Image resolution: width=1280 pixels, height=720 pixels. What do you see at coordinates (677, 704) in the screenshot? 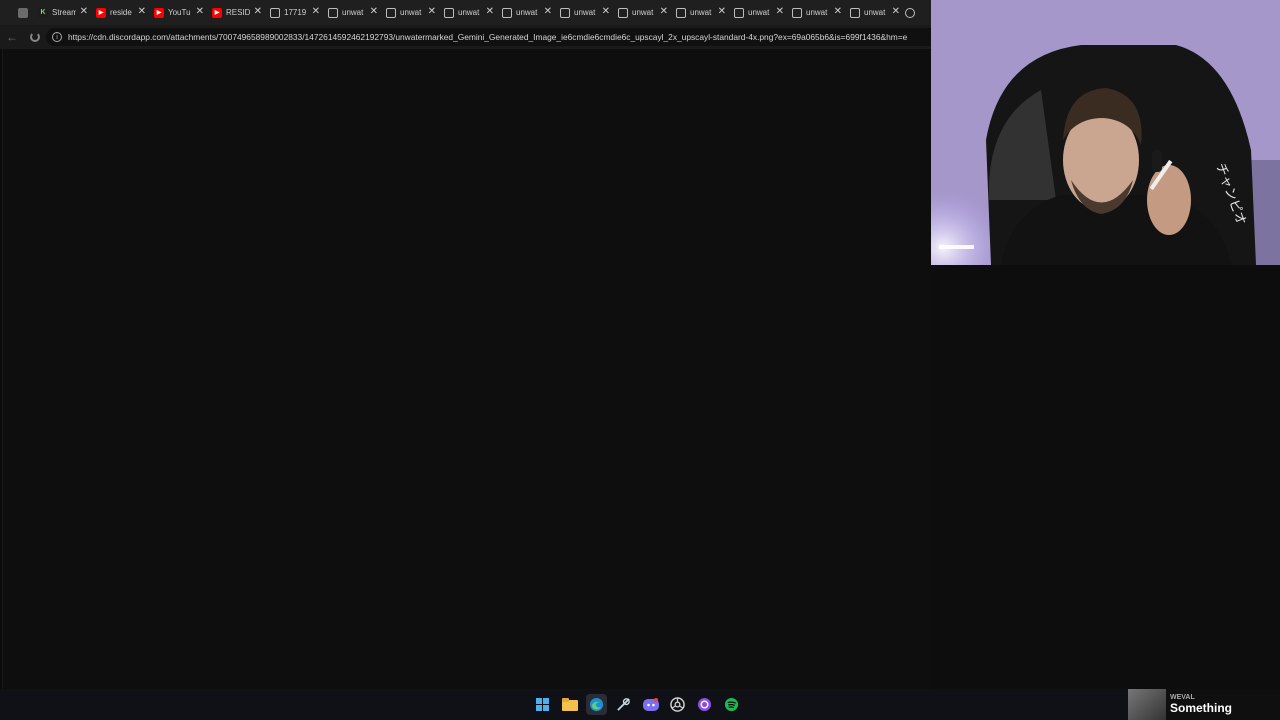
I see `chrome-icon` at bounding box center [677, 704].